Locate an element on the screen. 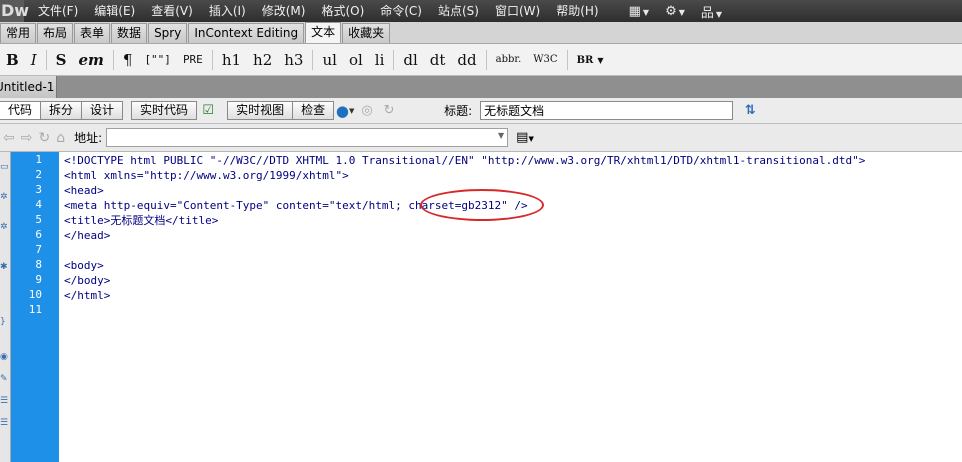 The image size is (962, 462). apply-comment-icon: ✎ is located at coordinates (4, 379).